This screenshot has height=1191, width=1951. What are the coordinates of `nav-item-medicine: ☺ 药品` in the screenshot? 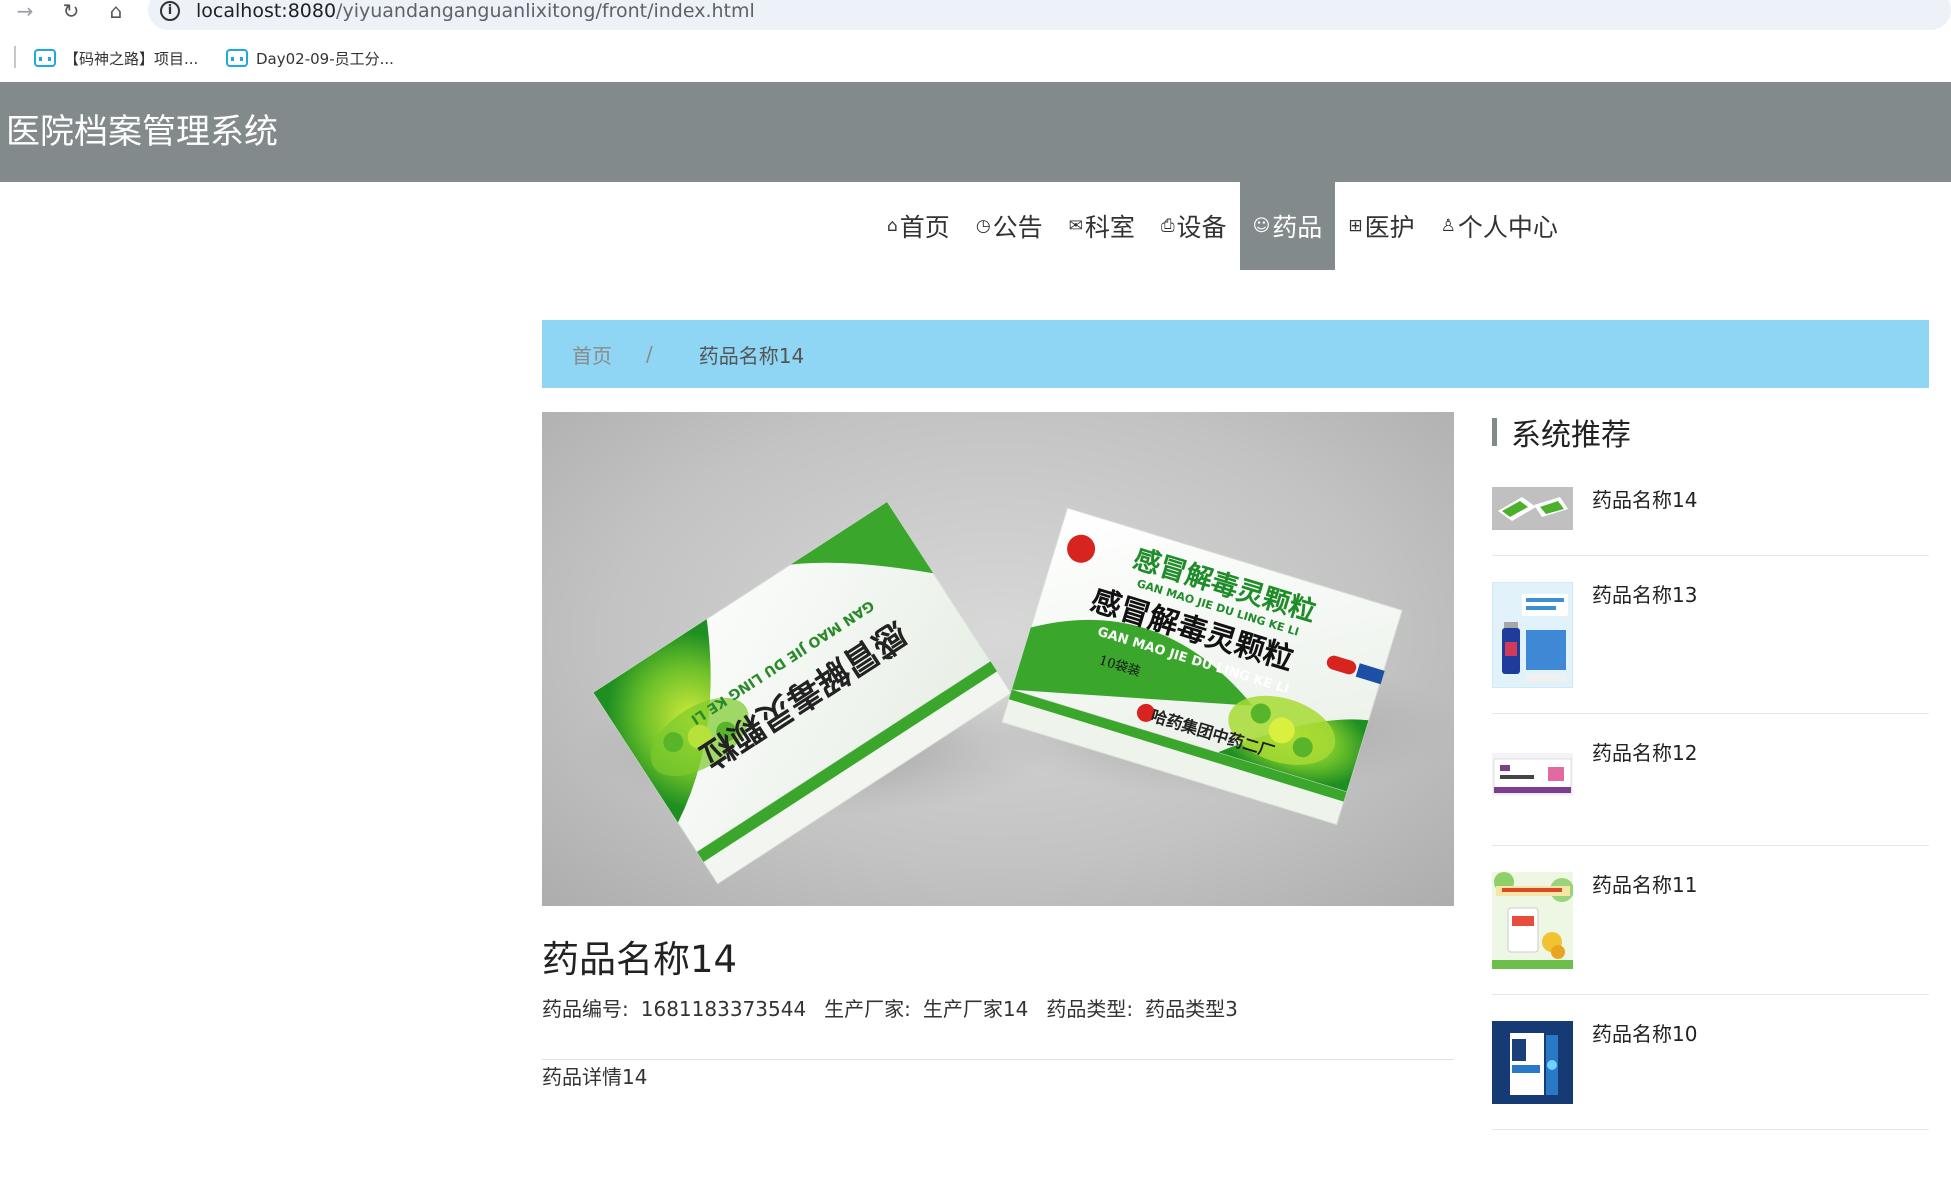 It's located at (1287, 226).